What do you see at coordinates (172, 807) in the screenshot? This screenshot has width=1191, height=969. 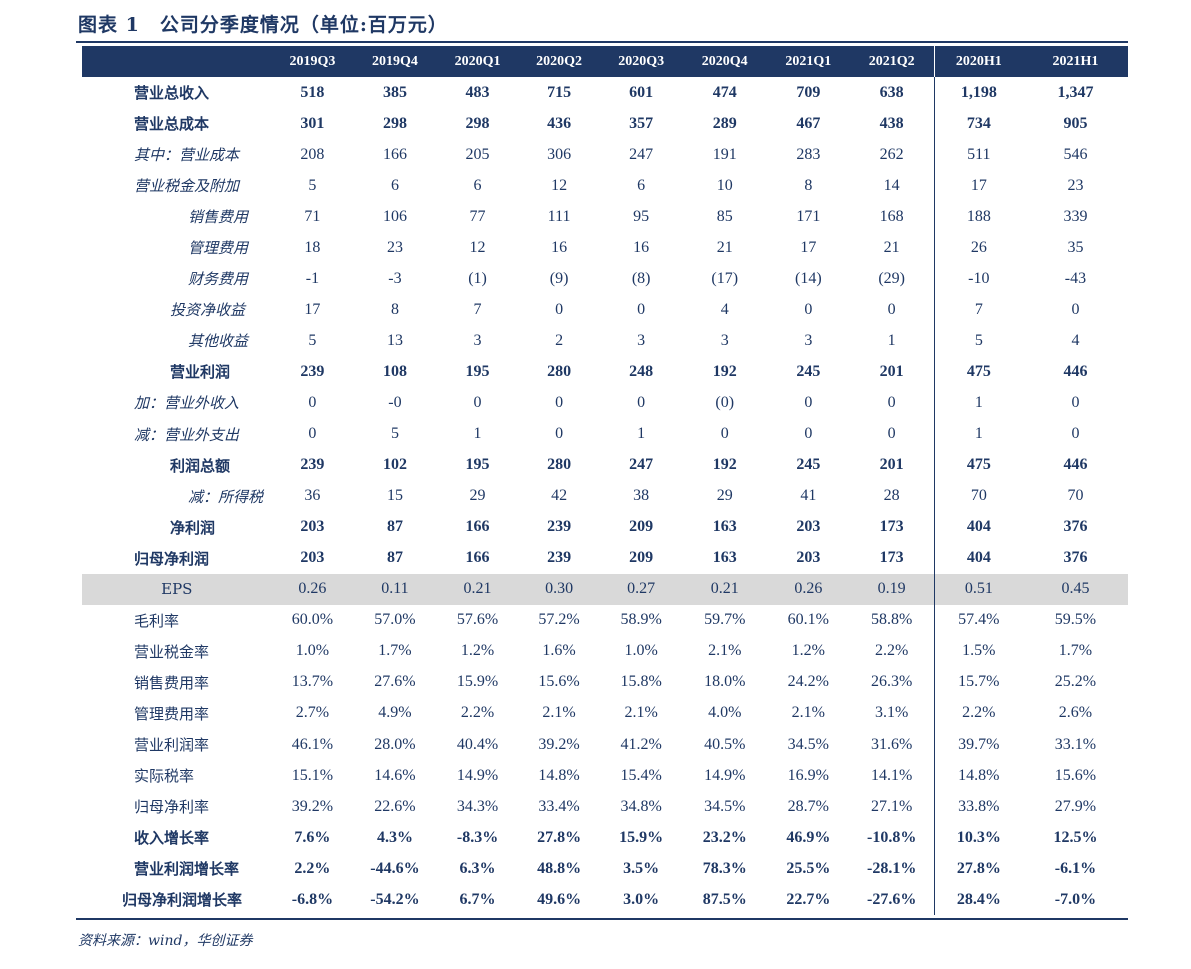 I see `row-label: 归母净利率` at bounding box center [172, 807].